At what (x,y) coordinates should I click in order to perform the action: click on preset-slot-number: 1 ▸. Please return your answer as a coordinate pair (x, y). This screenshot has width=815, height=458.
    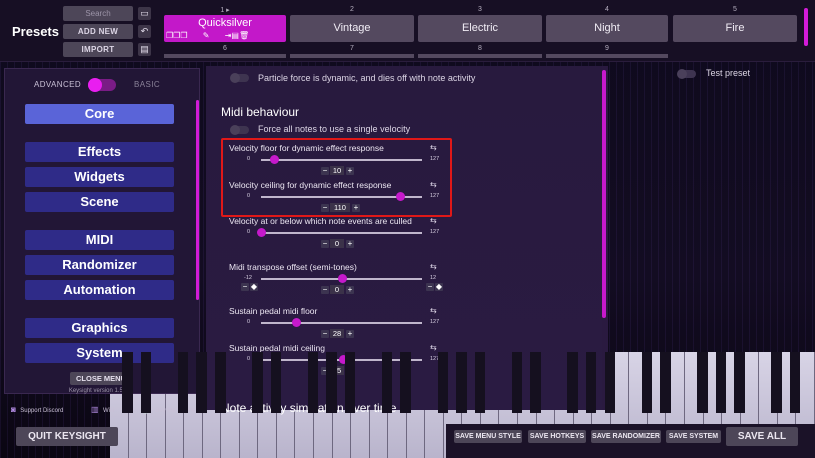
    Looking at the image, I should click on (225, 10).